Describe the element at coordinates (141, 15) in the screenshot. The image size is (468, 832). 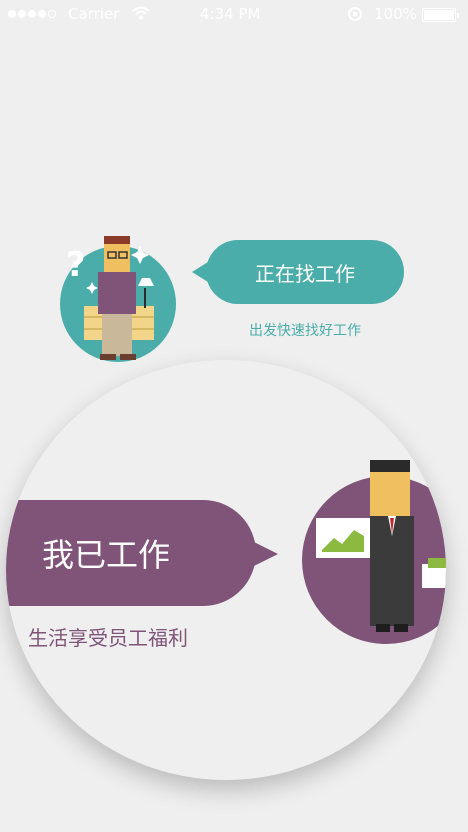
I see `wifi-icon` at that location.